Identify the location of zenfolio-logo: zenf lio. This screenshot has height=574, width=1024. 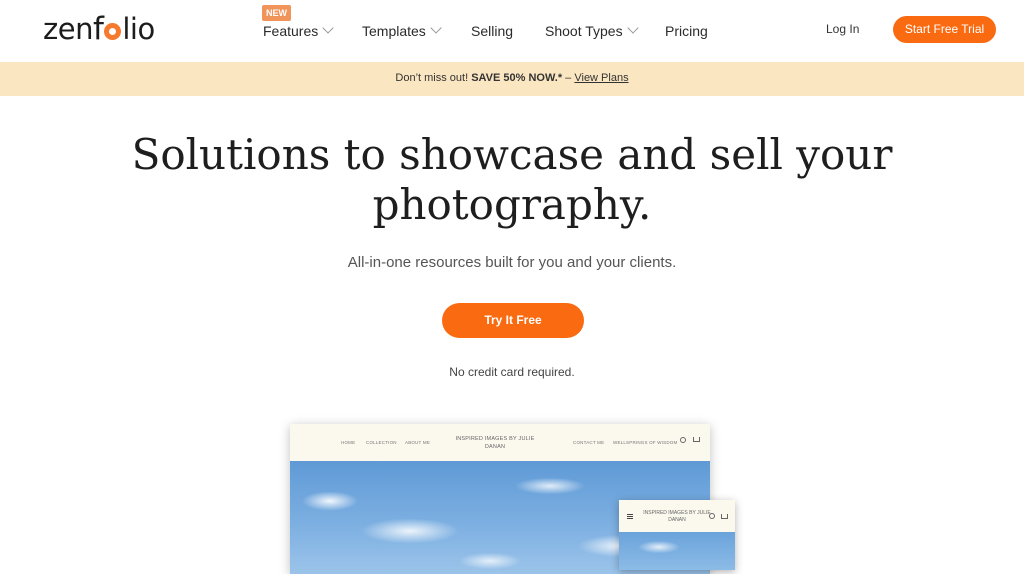
(99, 29).